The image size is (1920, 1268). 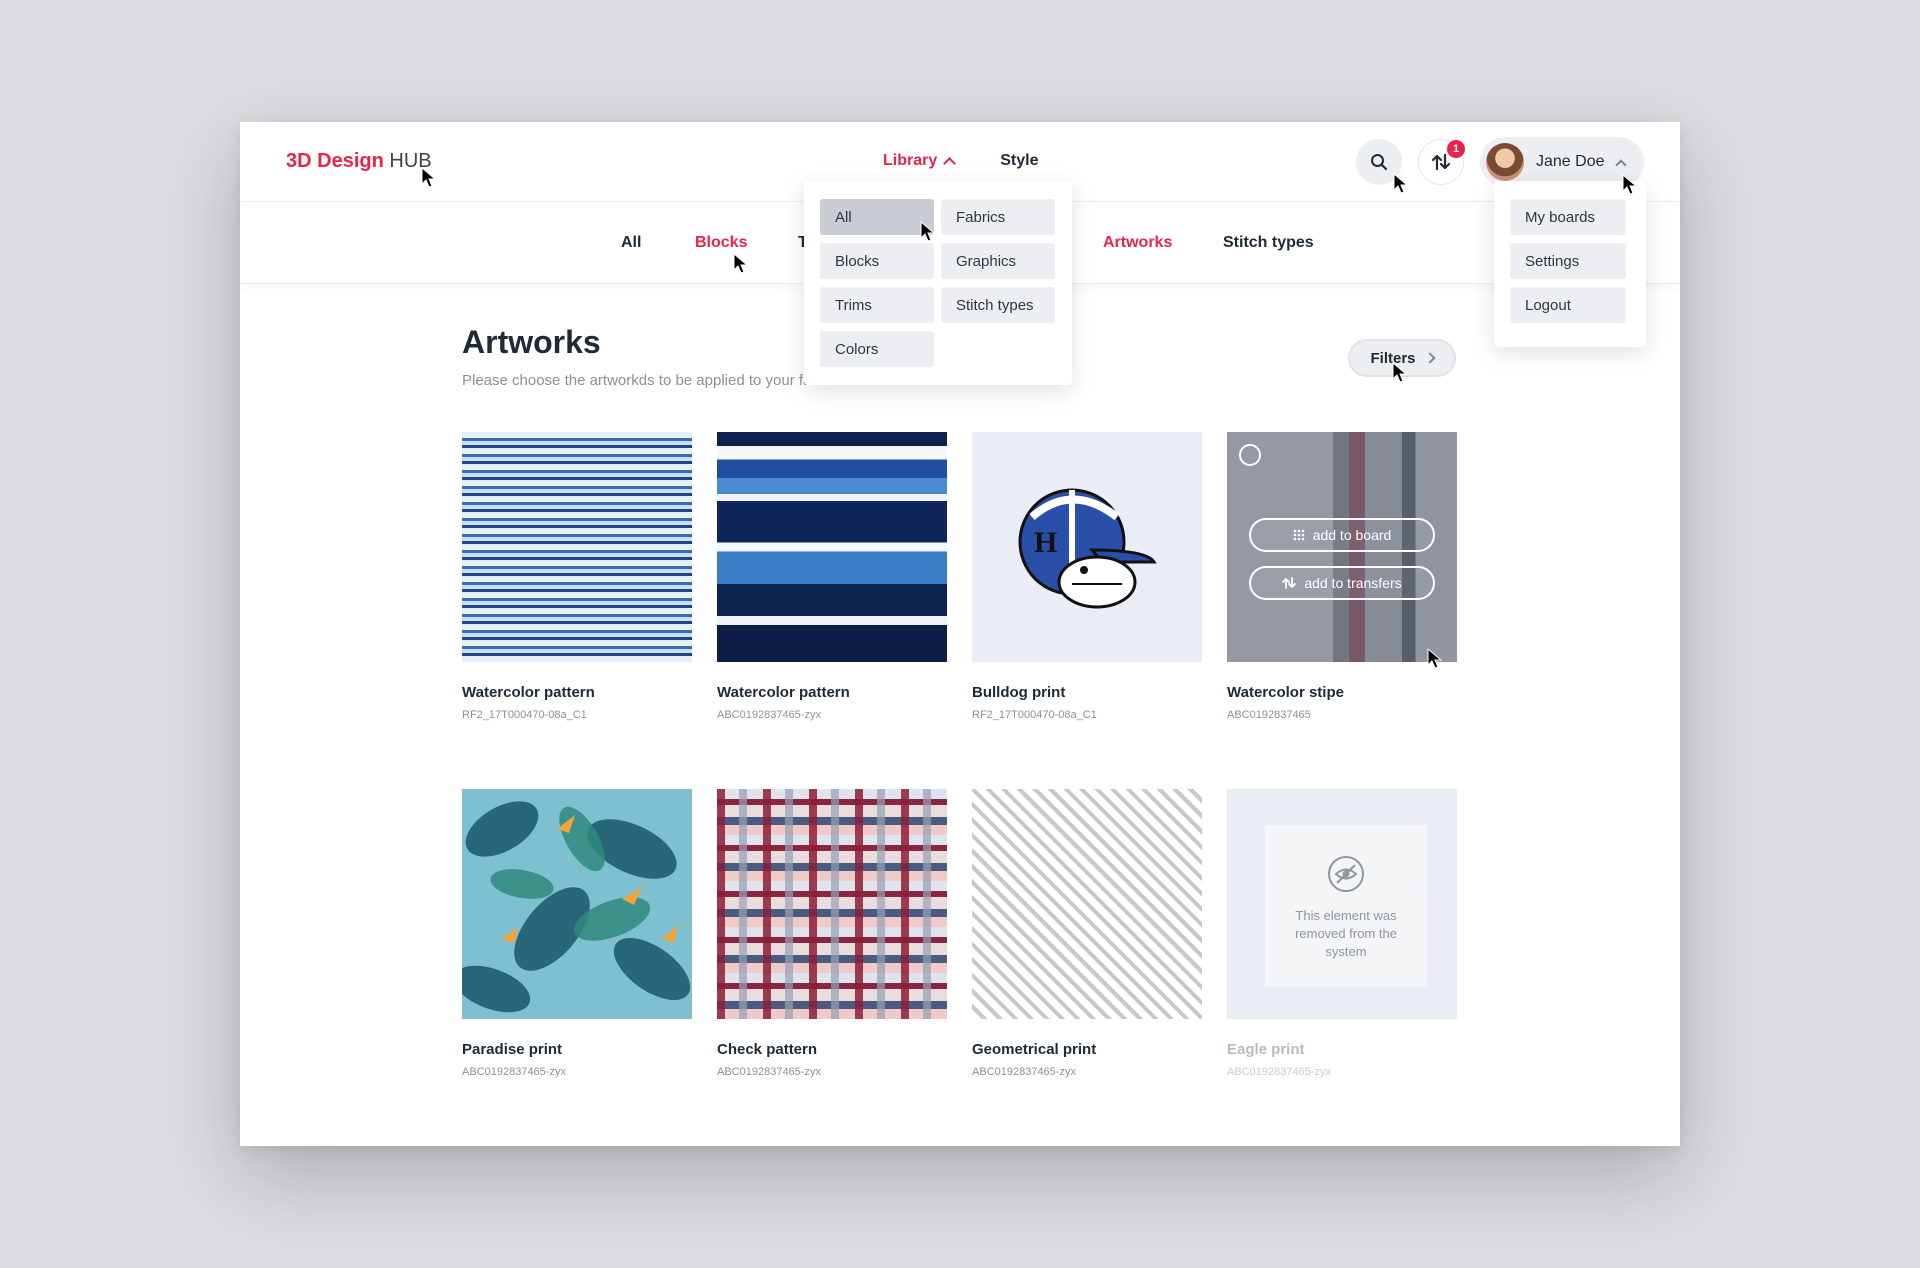 I want to click on artwork-thumbnail: add to board add to transfers, so click(x=1342, y=547).